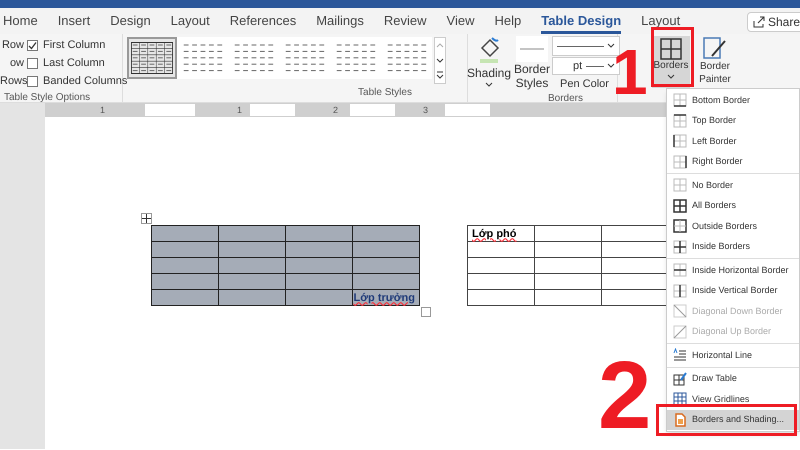 This screenshot has width=800, height=450. Describe the element at coordinates (565, 99) in the screenshot. I see `group-label: Borders` at that location.